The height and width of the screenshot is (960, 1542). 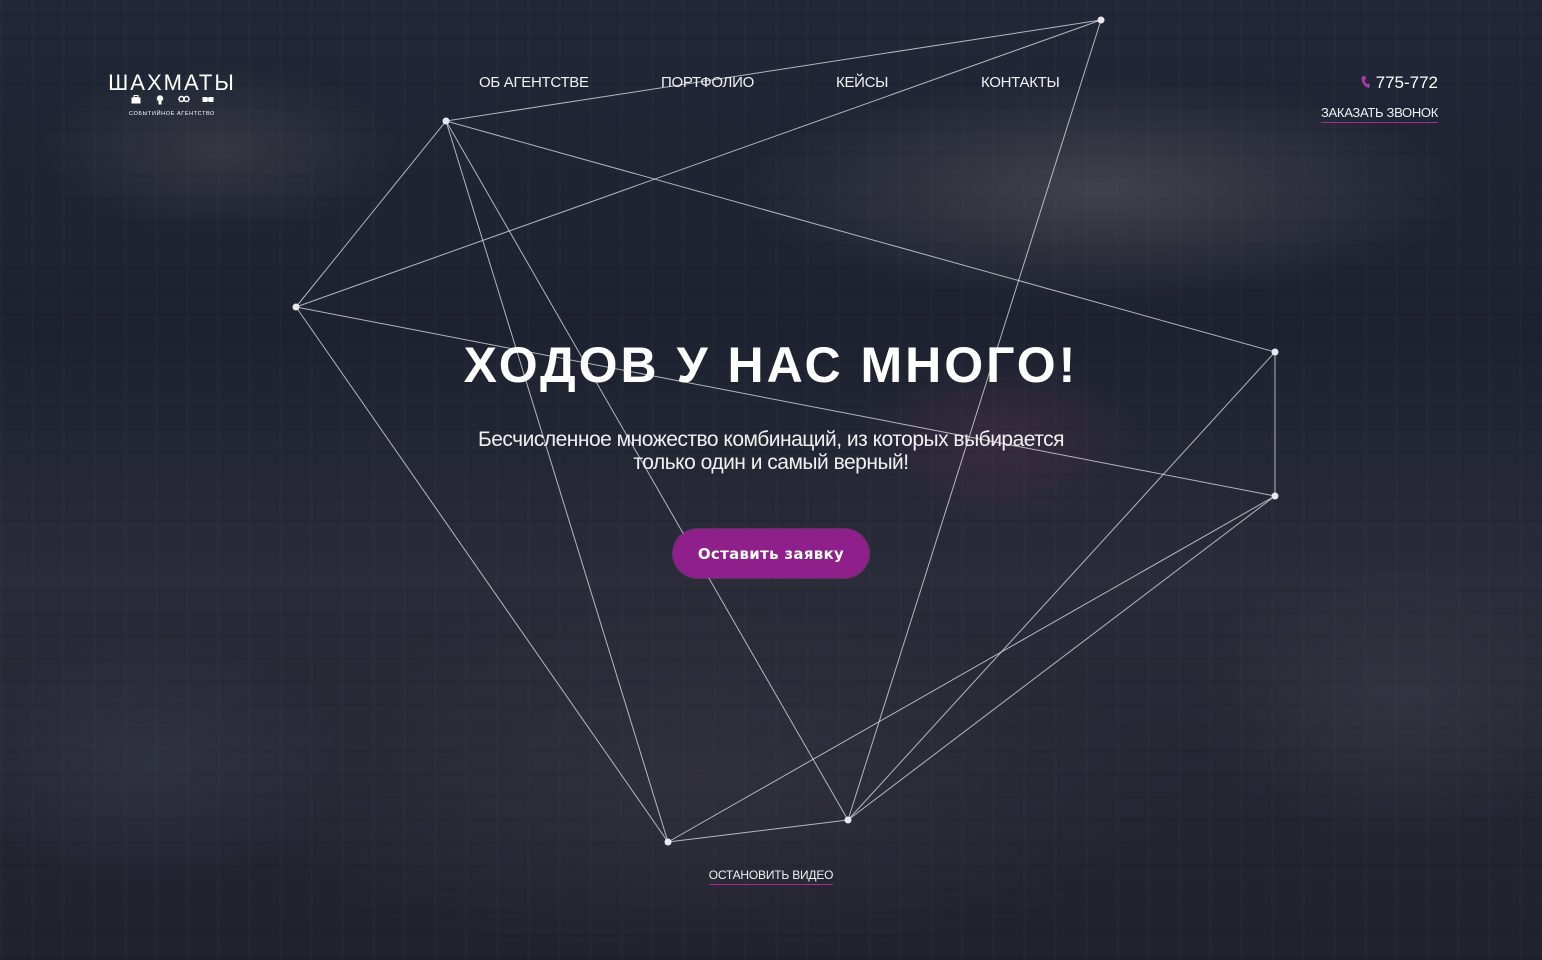 What do you see at coordinates (160, 102) in the screenshot?
I see `lightbulb-icon` at bounding box center [160, 102].